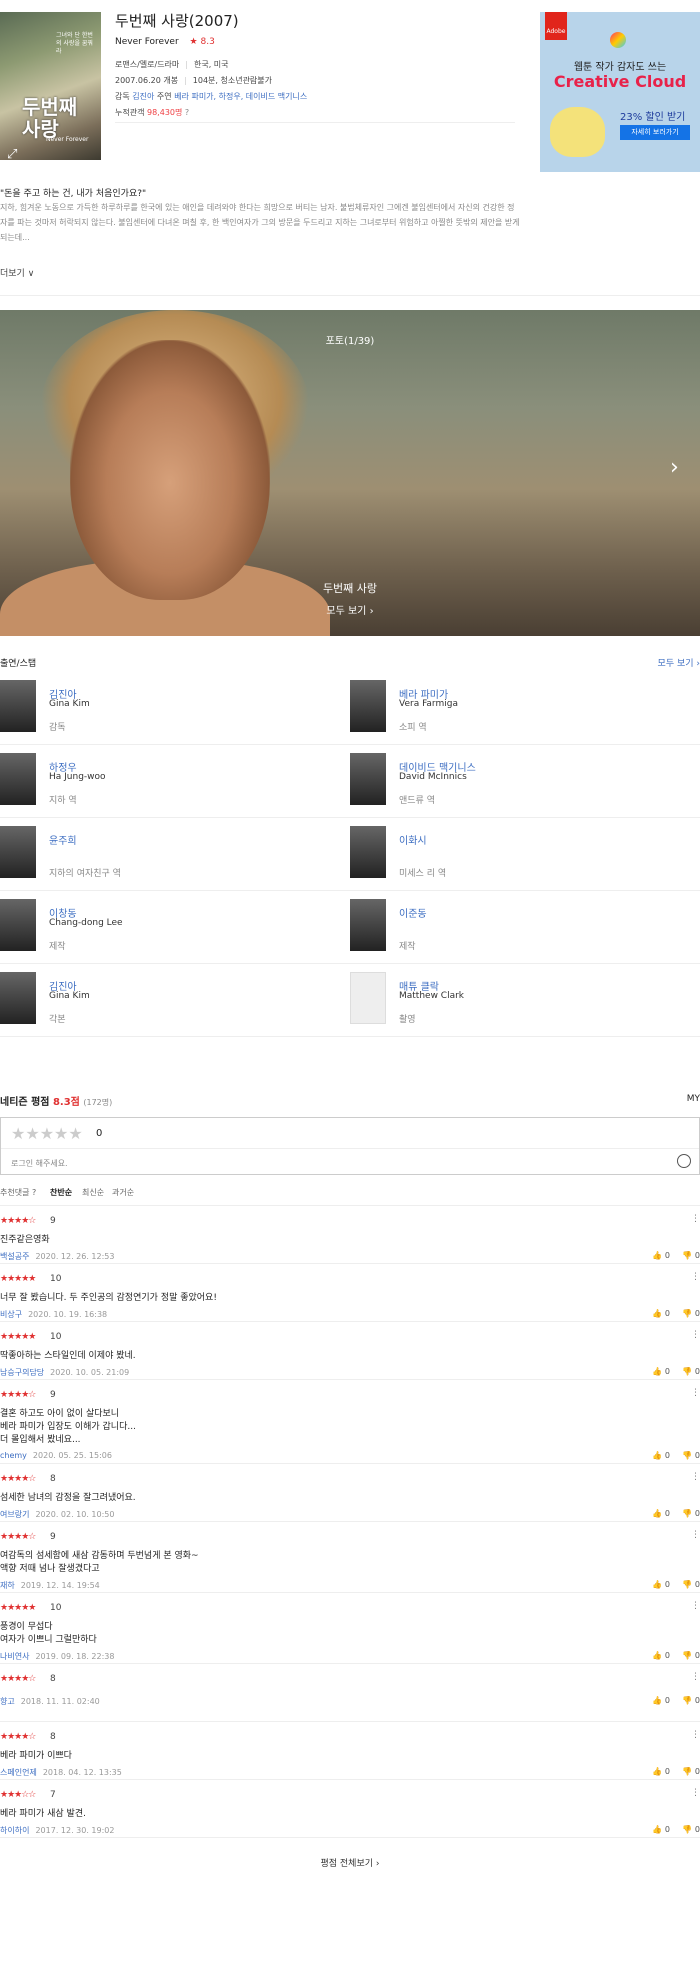 The image size is (700, 1963). What do you see at coordinates (108, 1298) in the screenshot?
I see `review-text: 너무 잘 봤습니다. 두 주인공의 감정연기가 정말 좋았어요!` at bounding box center [108, 1298].